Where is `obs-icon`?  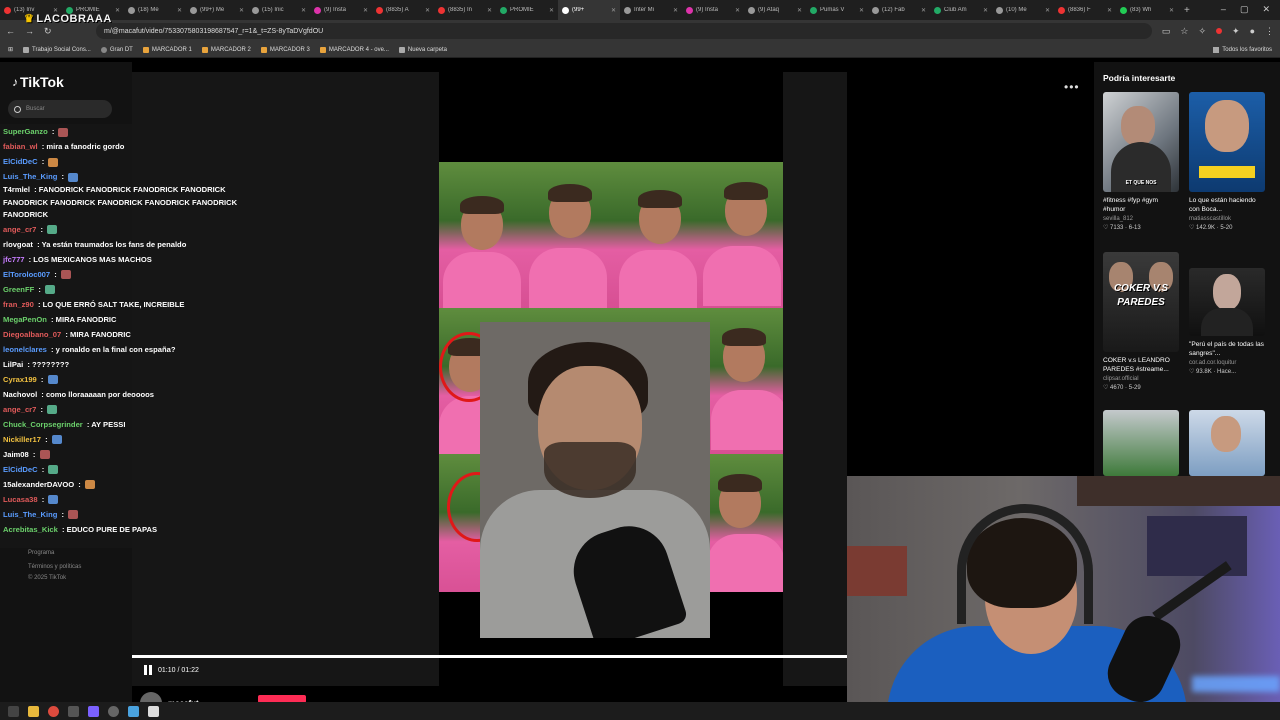 obs-icon is located at coordinates (113, 711).